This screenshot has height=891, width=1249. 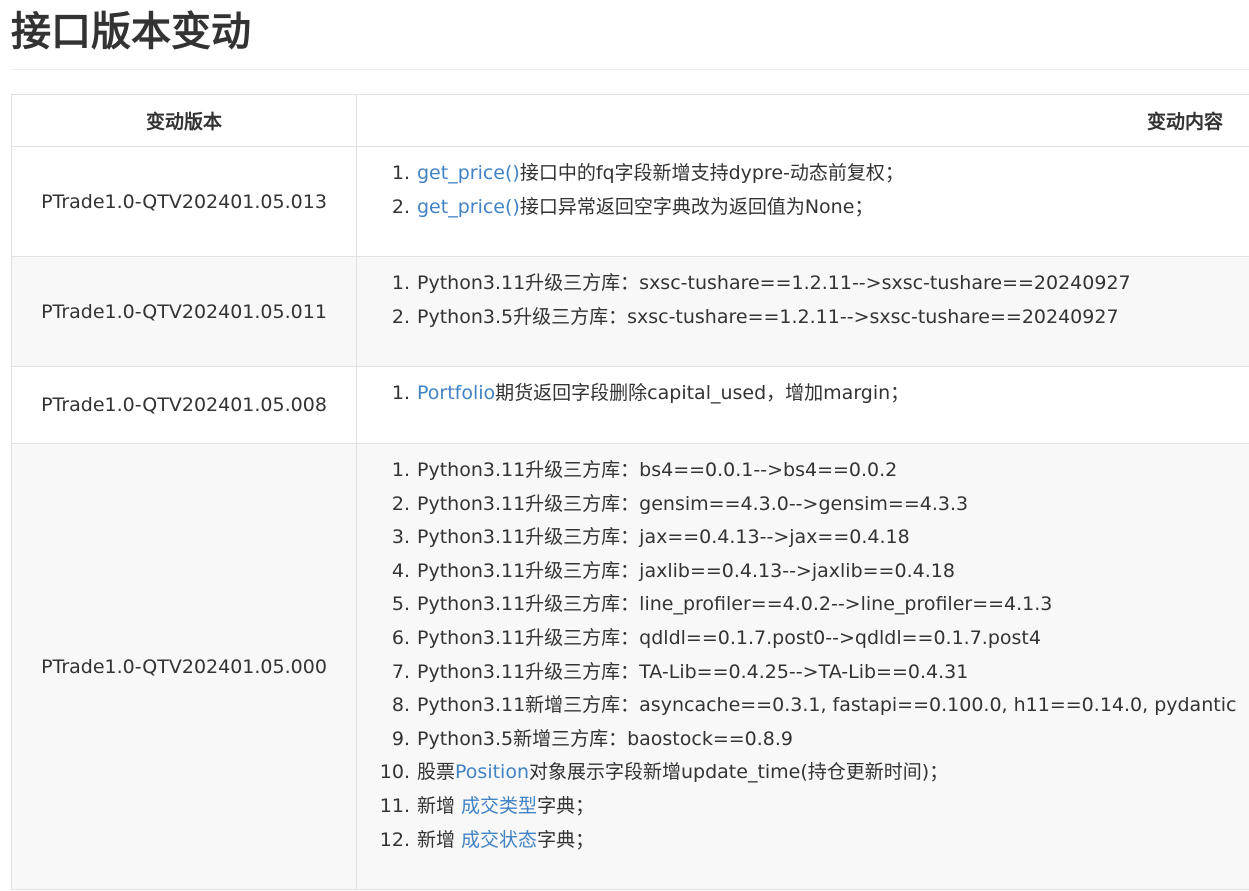 I want to click on version-cell: PTrade1.0-QTV202401.05.000, so click(x=184, y=666).